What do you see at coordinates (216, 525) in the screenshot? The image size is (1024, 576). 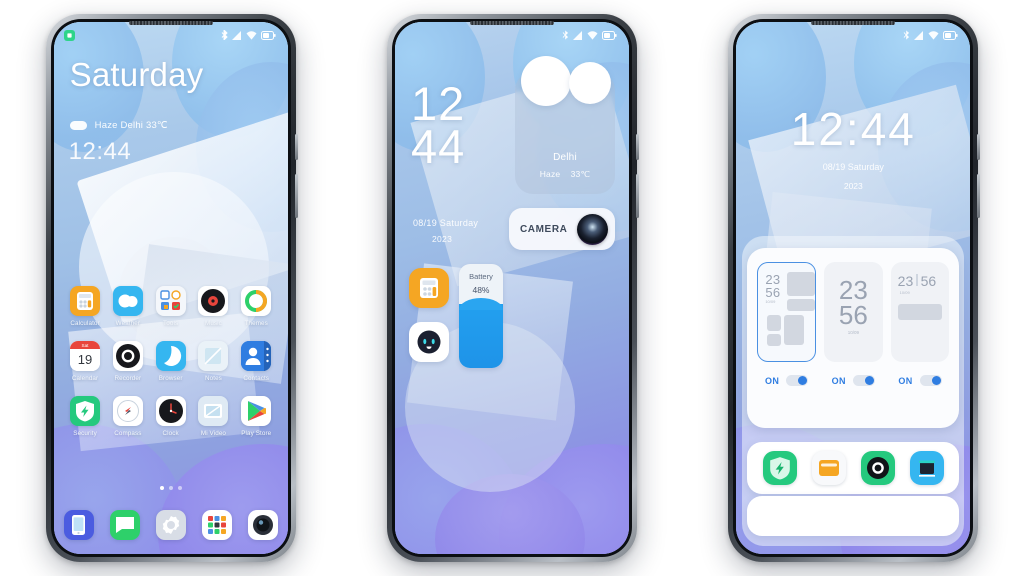 I see `app-drawer-icon` at bounding box center [216, 525].